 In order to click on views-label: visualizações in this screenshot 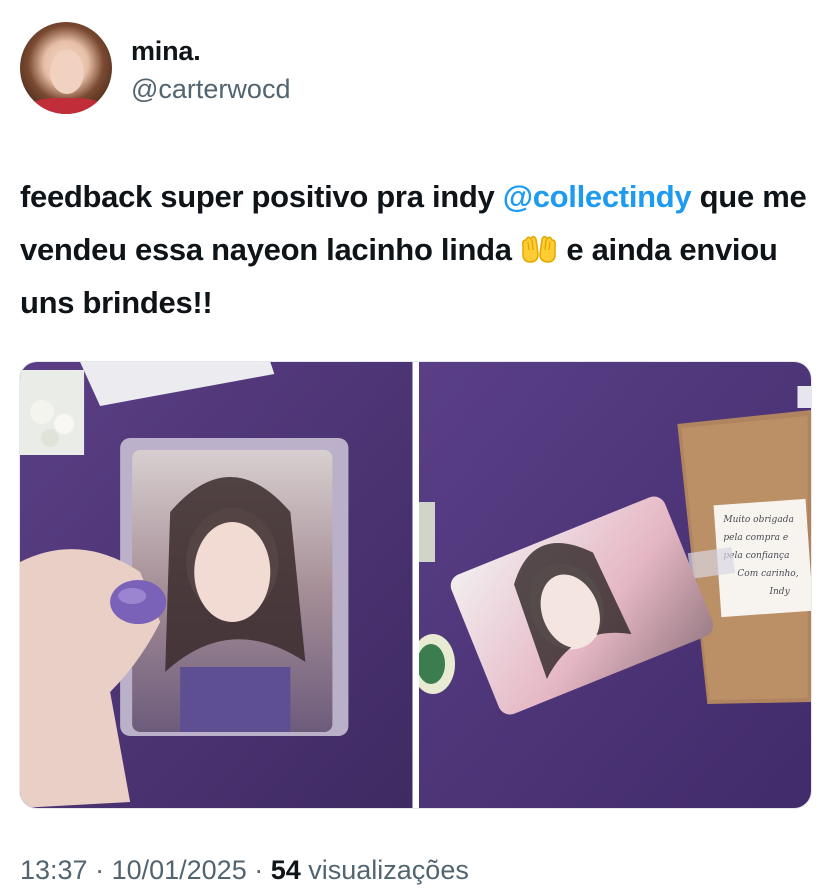, I will do `click(384, 870)`.